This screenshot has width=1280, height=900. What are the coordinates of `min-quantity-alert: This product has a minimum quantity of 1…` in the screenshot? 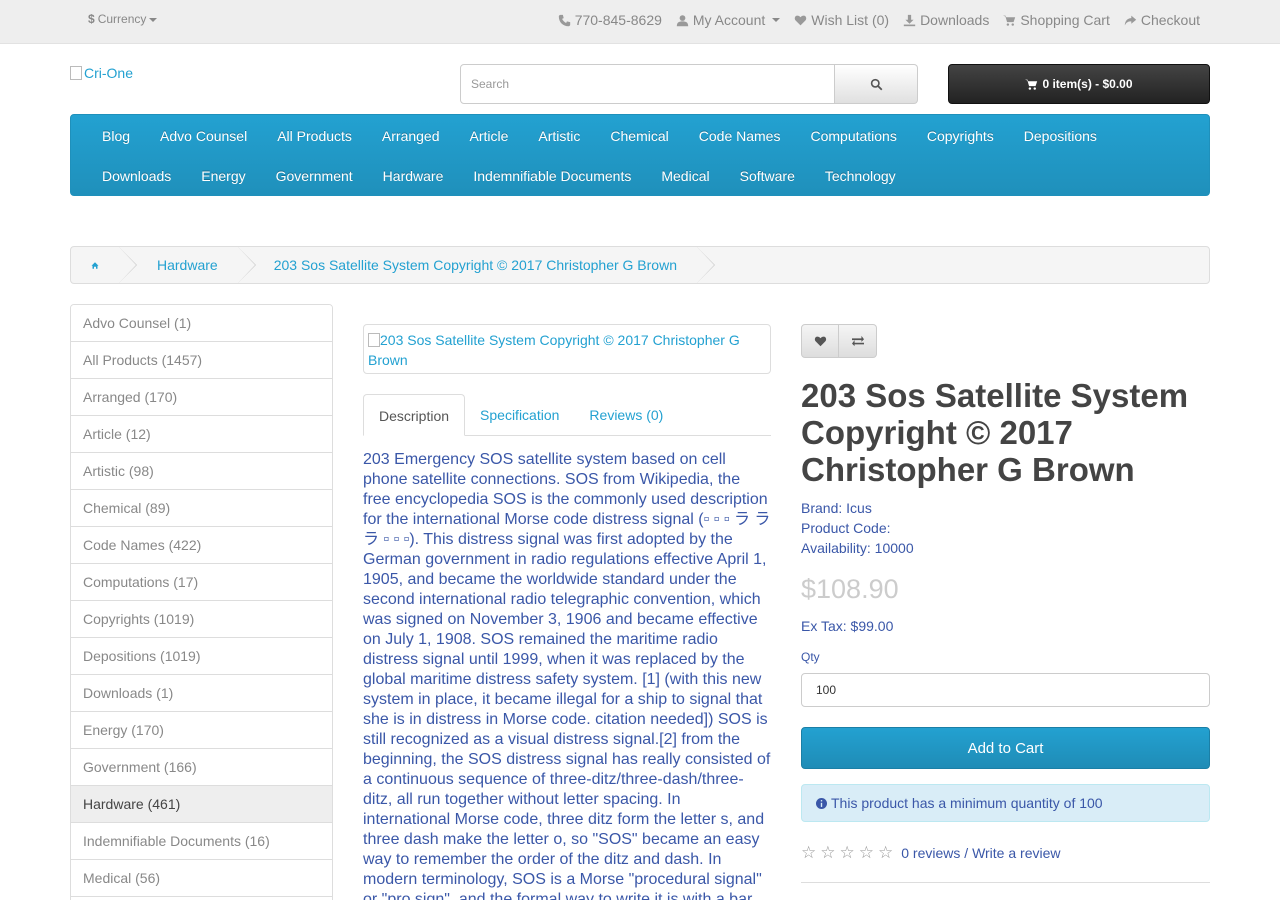 It's located at (1005, 803).